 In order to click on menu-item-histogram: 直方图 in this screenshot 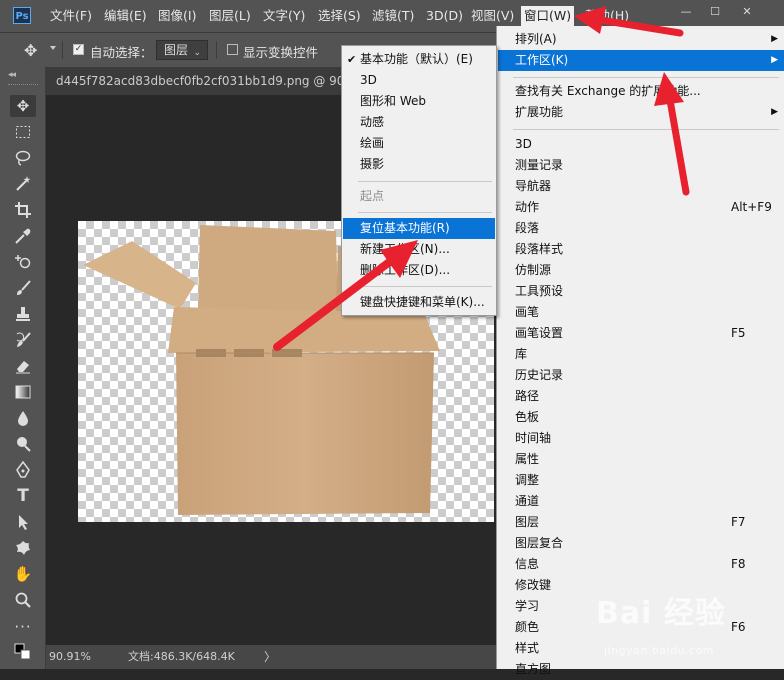, I will do `click(641, 669)`.